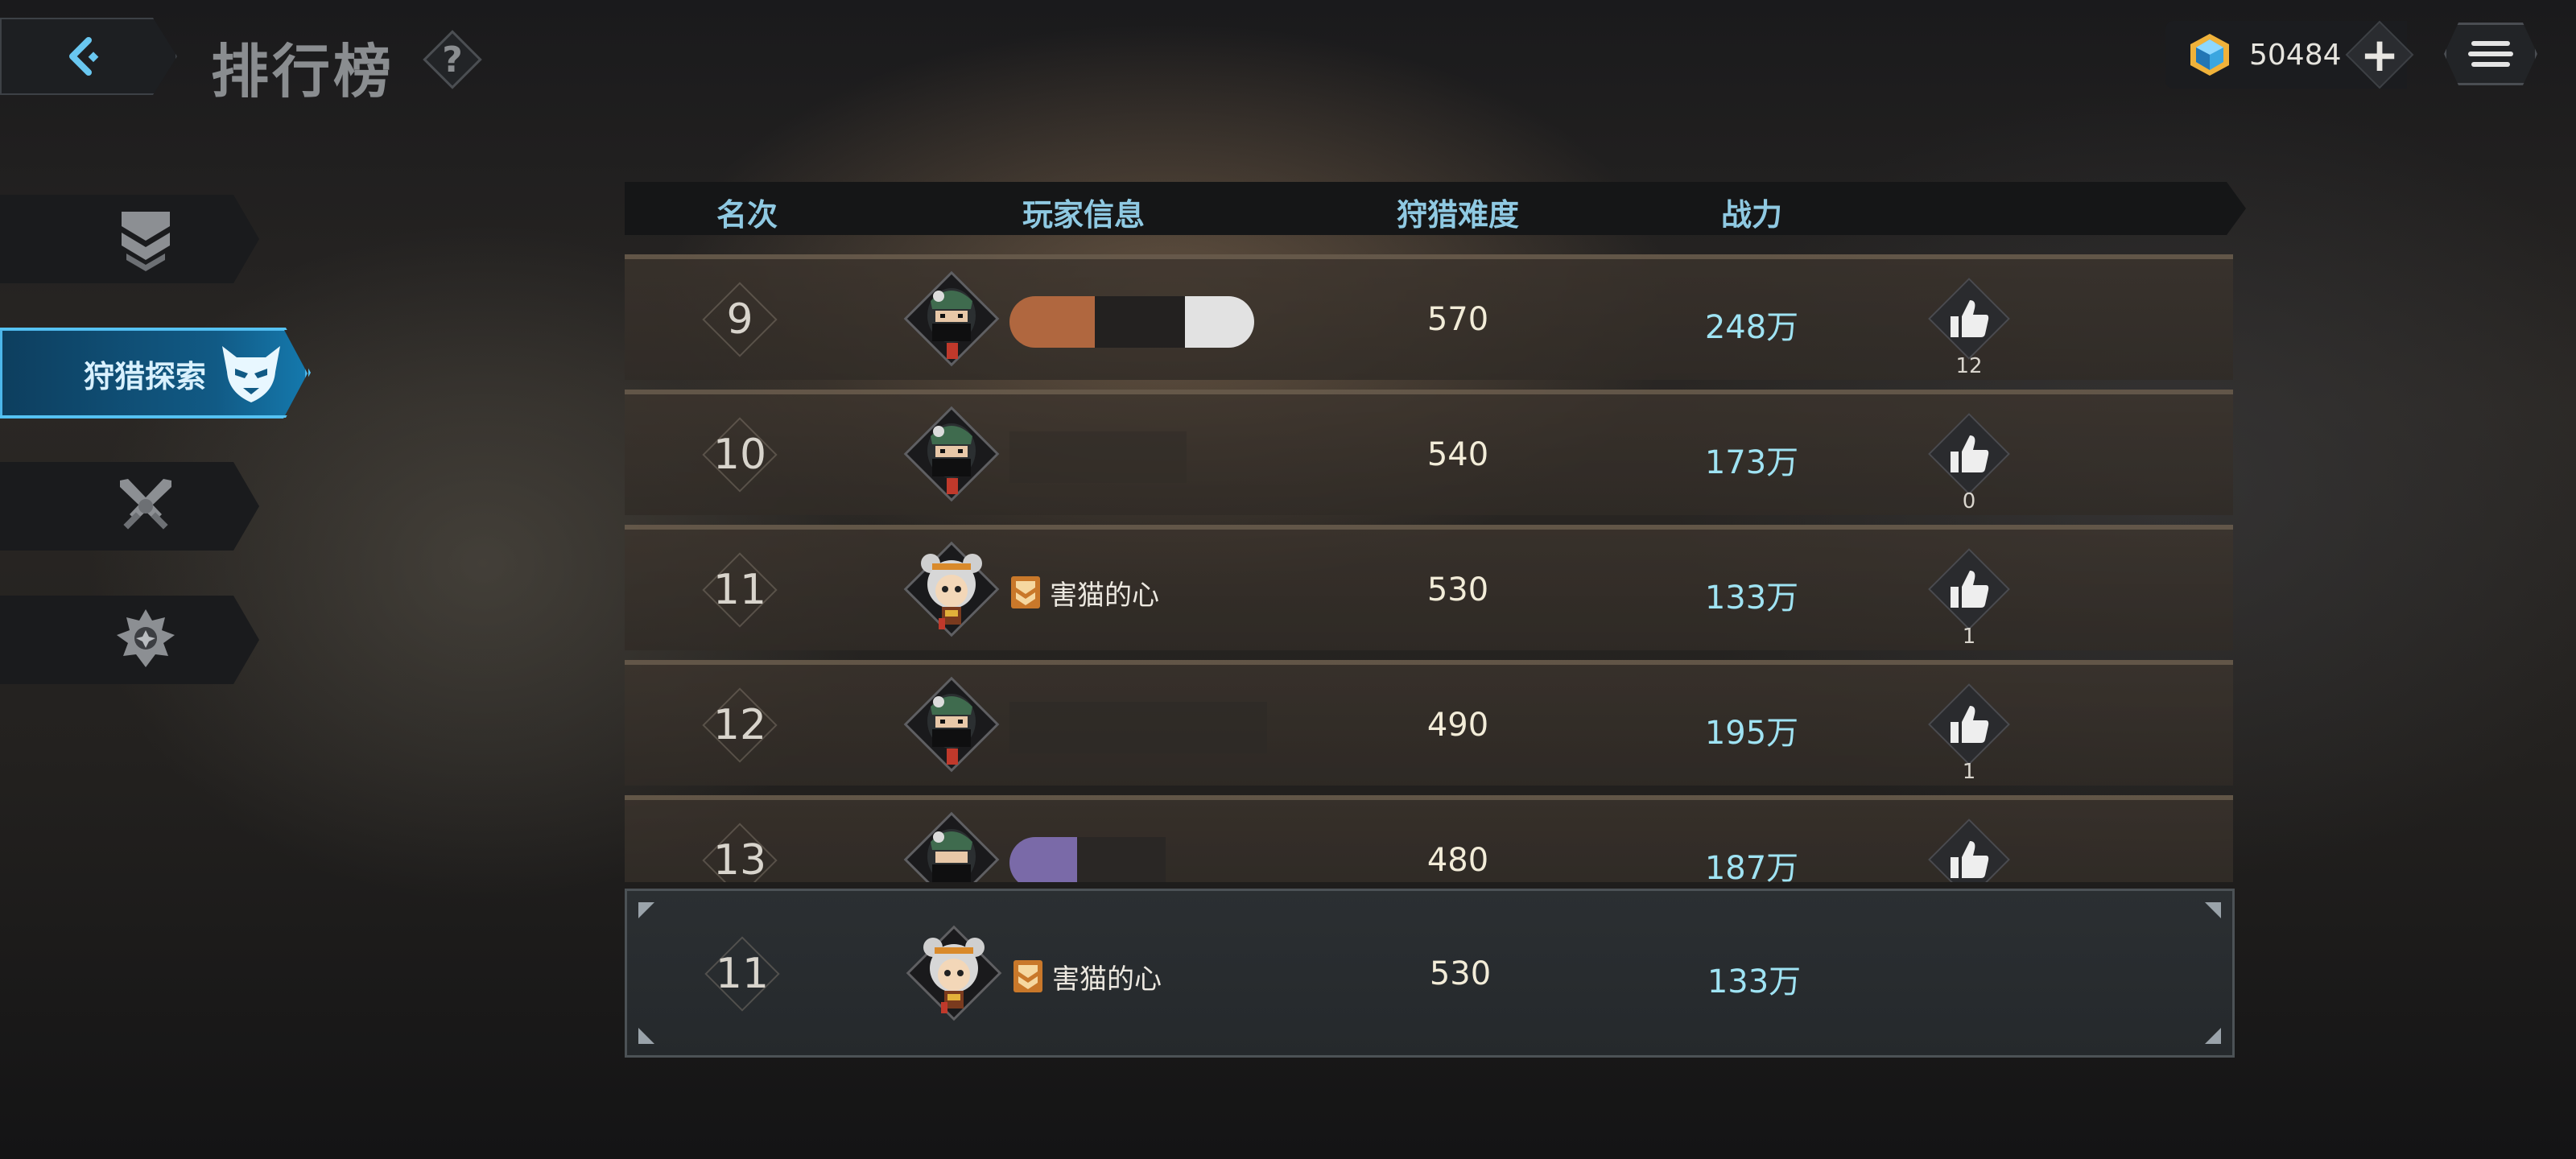 The image size is (2576, 1159). I want to click on my-name: 害猫的心, so click(1087, 976).